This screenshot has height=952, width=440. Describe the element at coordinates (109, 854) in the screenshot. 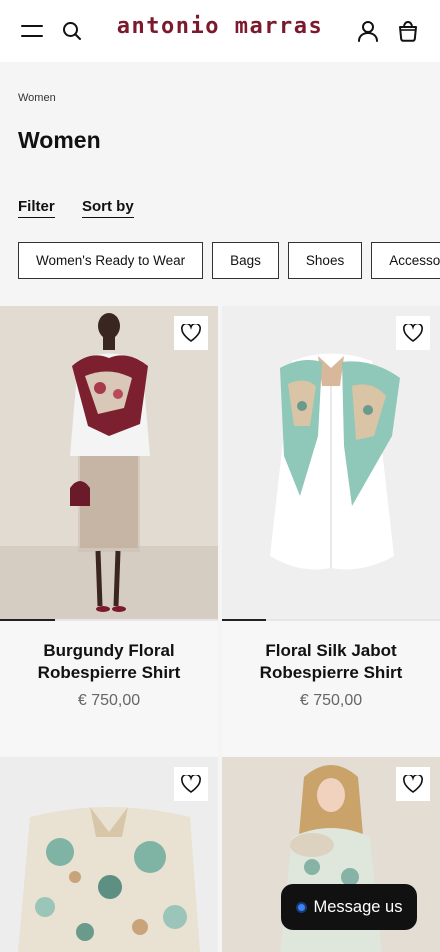

I see `product-card` at that location.